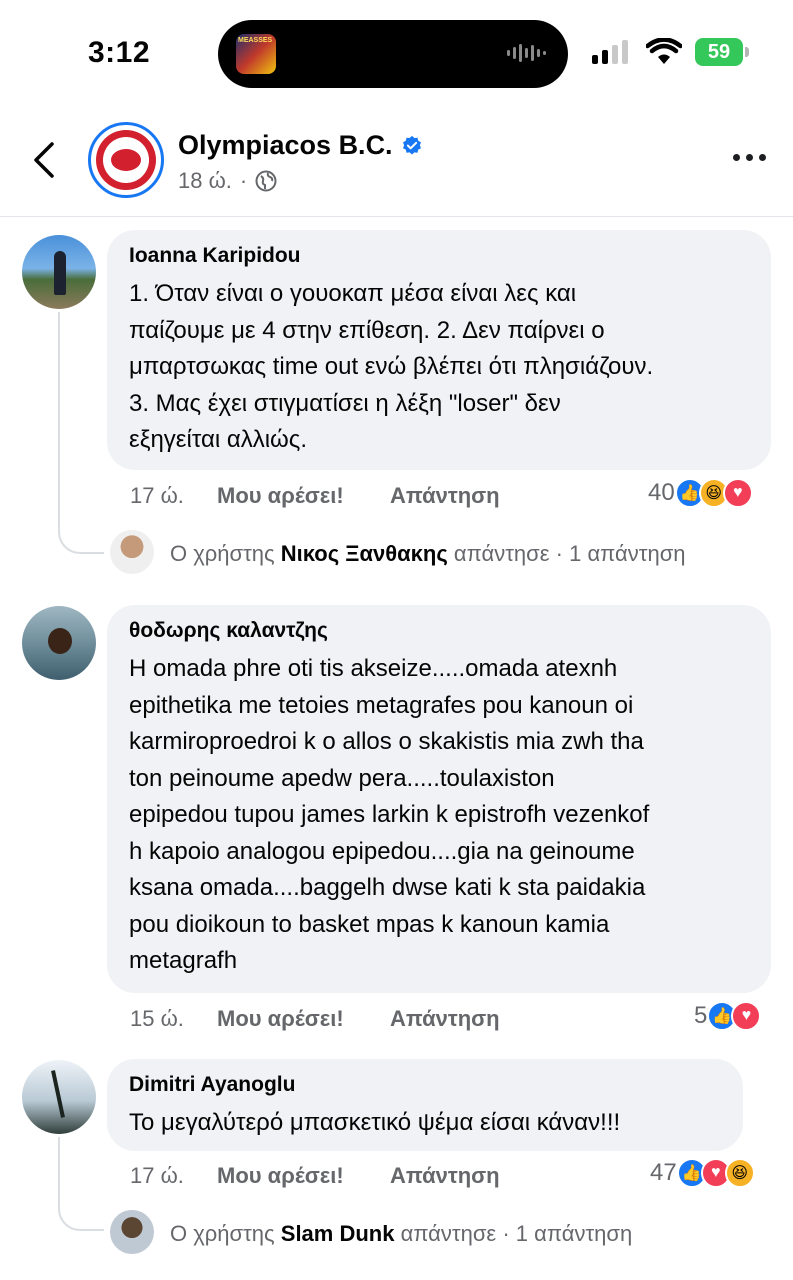  What do you see at coordinates (266, 181) in the screenshot?
I see `globe-icon` at bounding box center [266, 181].